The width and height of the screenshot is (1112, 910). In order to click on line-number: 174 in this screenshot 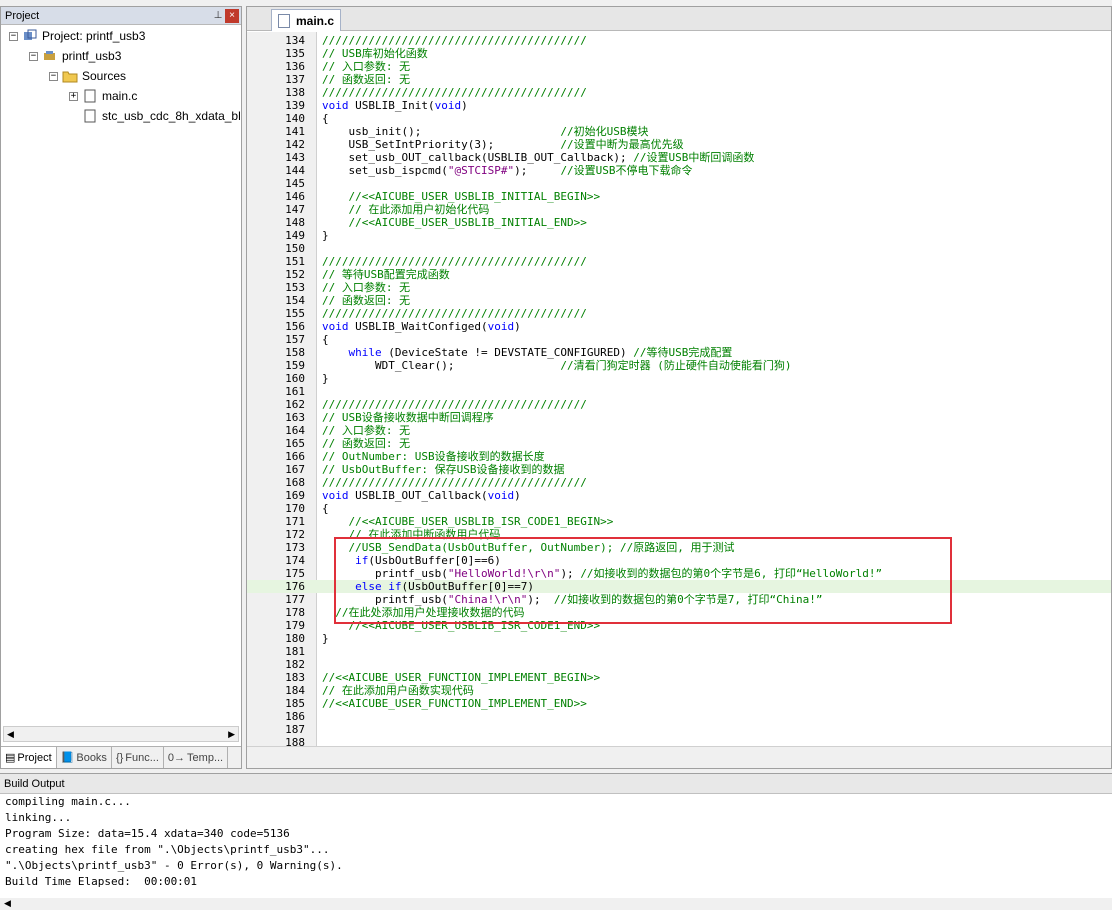, I will do `click(295, 560)`.